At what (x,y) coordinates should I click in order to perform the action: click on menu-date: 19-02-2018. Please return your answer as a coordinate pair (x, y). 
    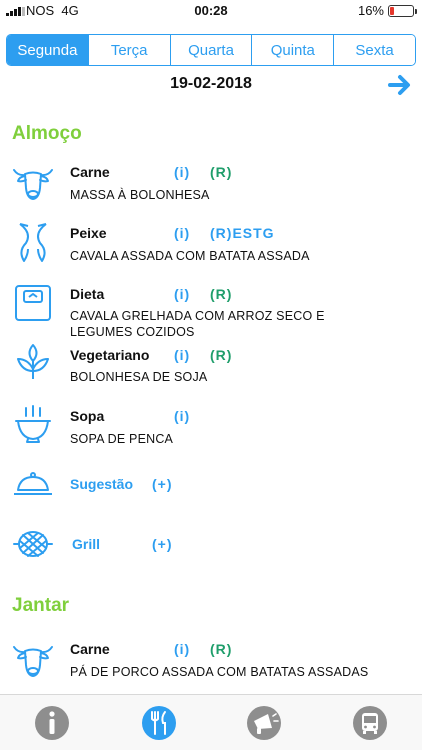
    Looking at the image, I should click on (211, 83).